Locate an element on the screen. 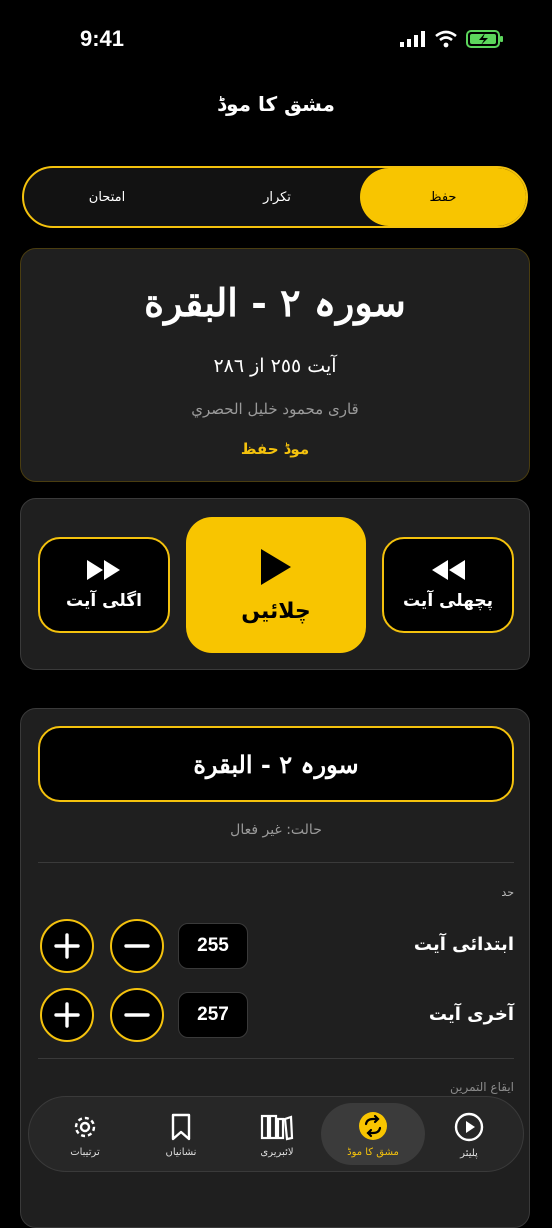  play-button: چلائیں is located at coordinates (276, 585).